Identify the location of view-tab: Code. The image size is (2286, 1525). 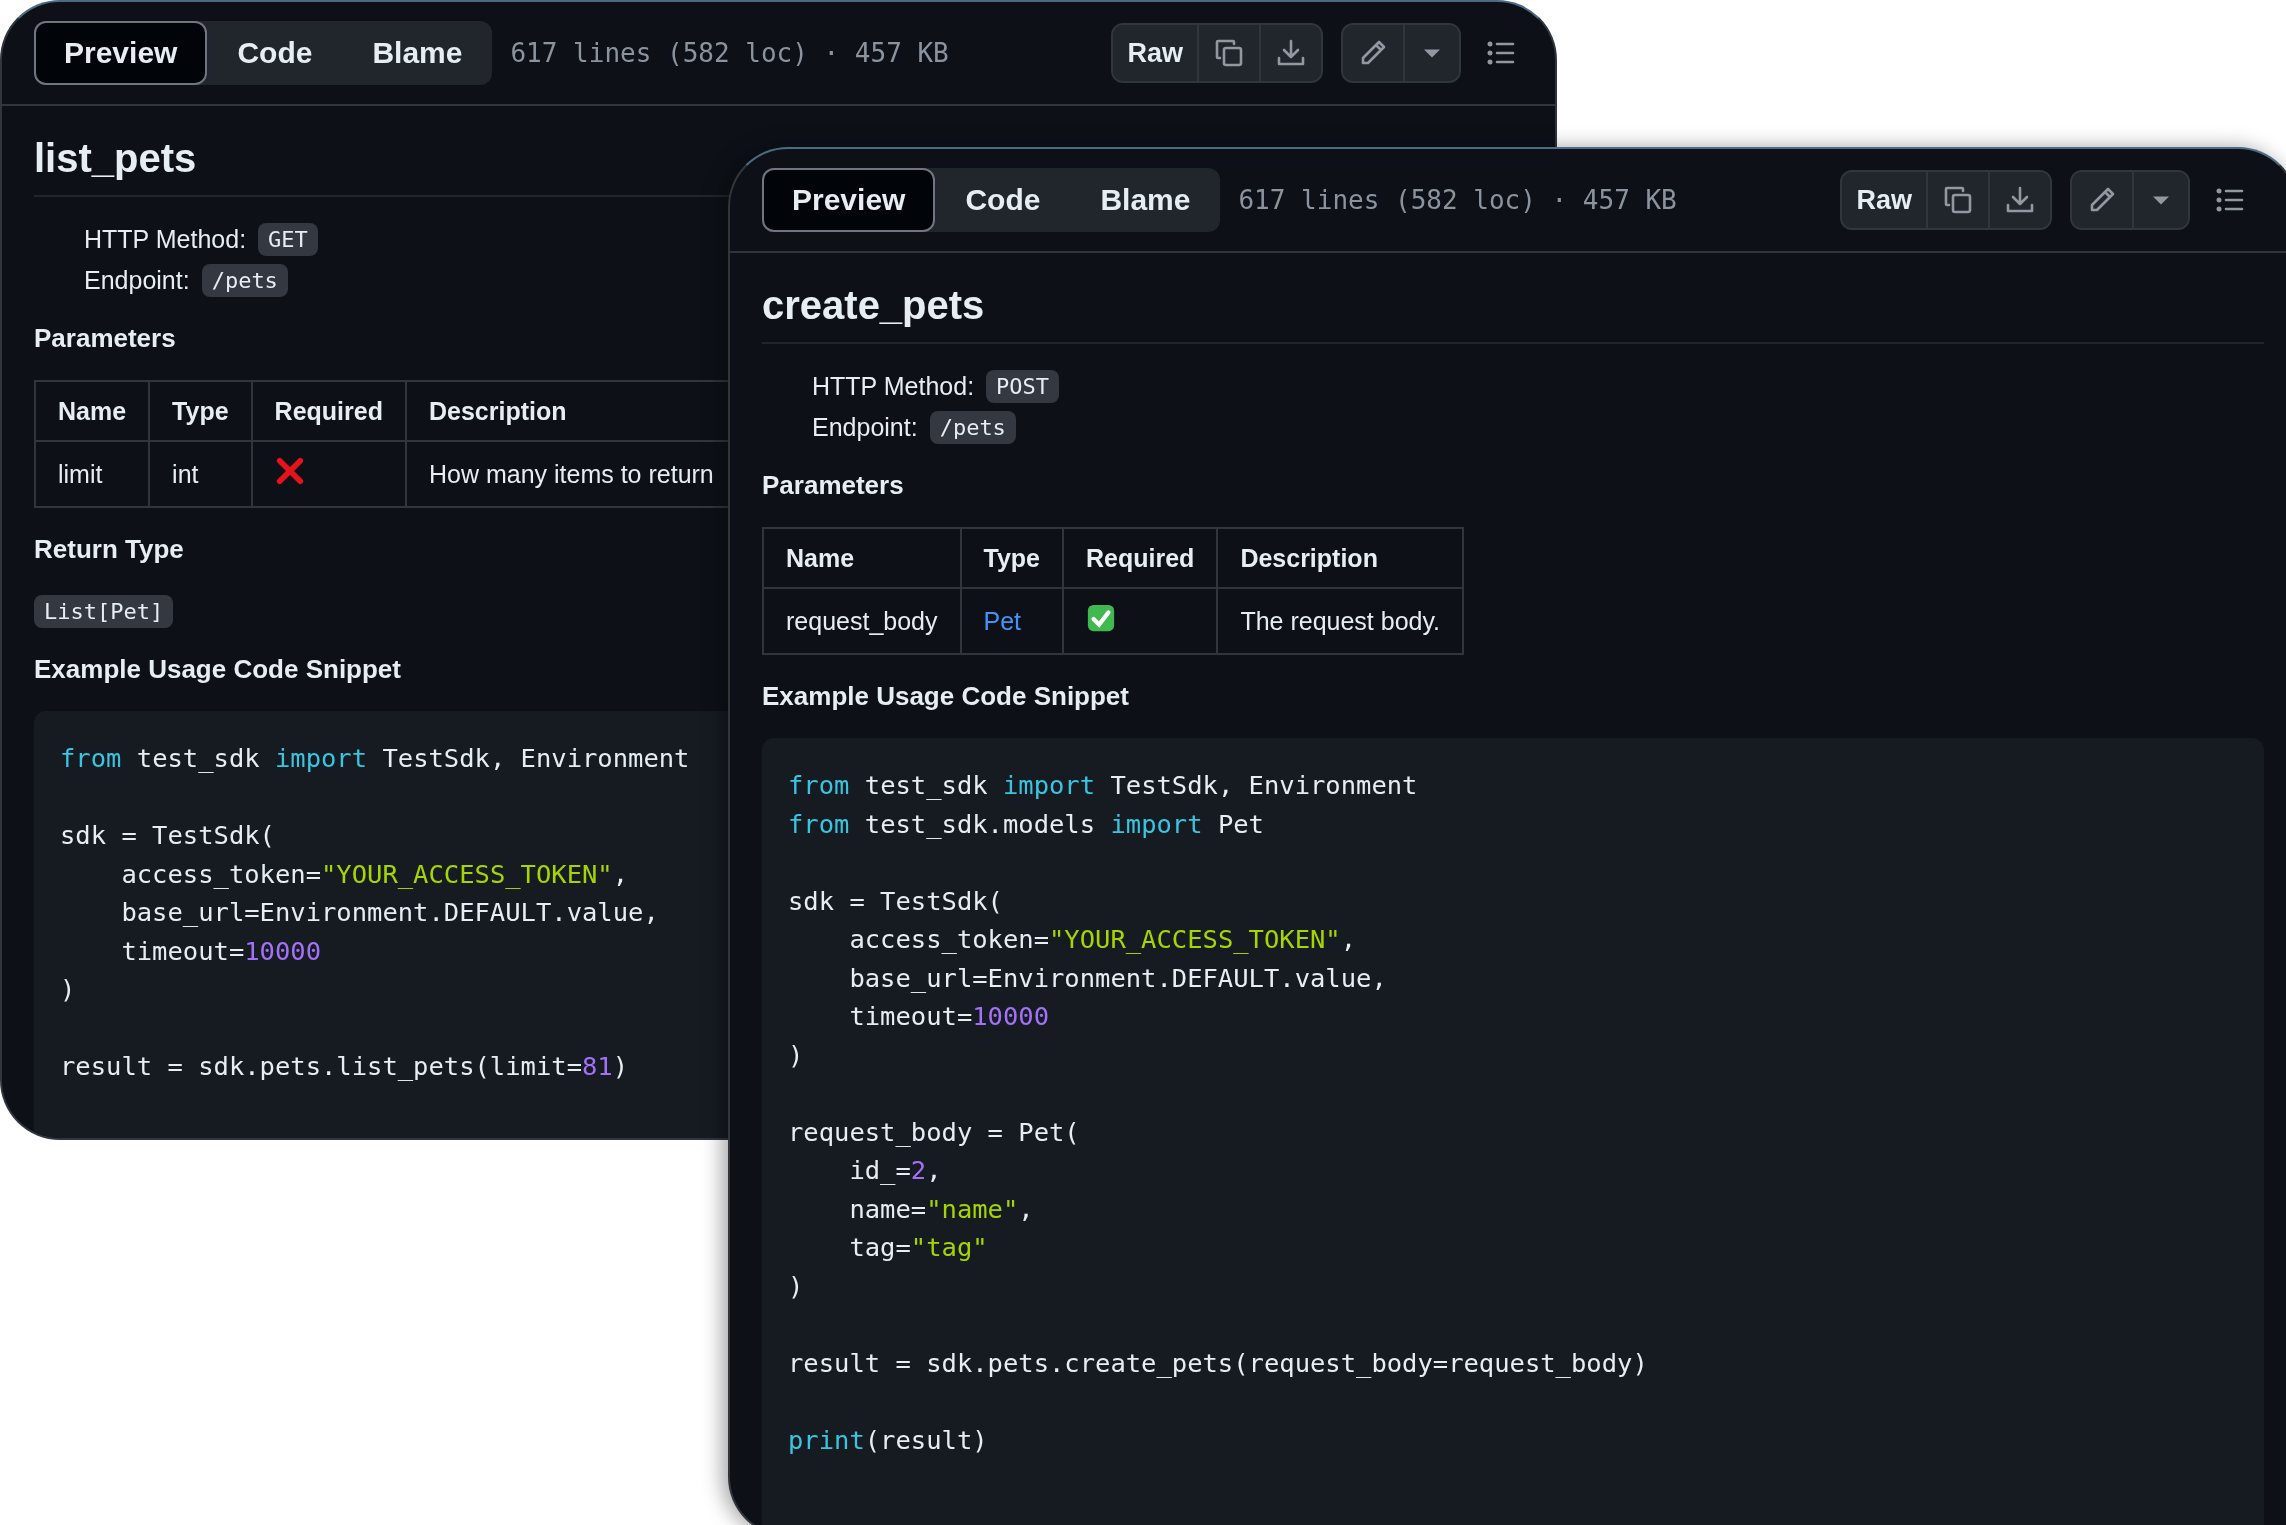
(275, 53).